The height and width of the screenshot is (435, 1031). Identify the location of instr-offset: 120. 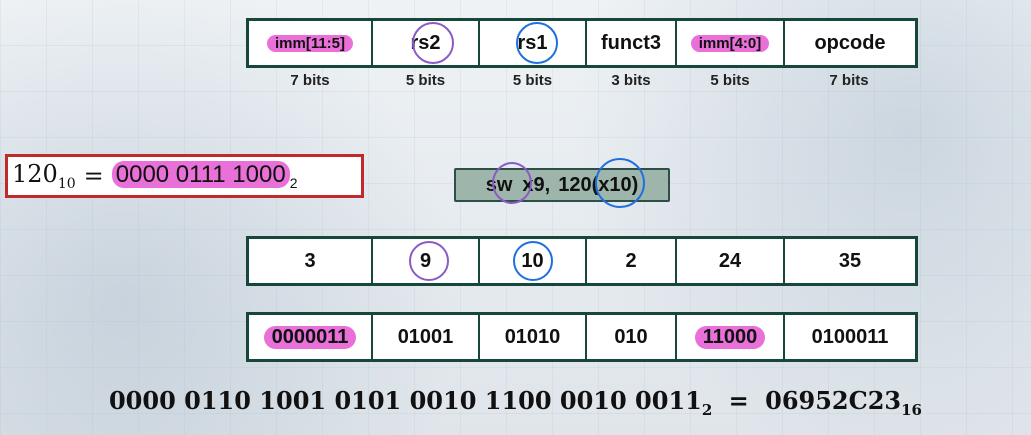
(575, 184).